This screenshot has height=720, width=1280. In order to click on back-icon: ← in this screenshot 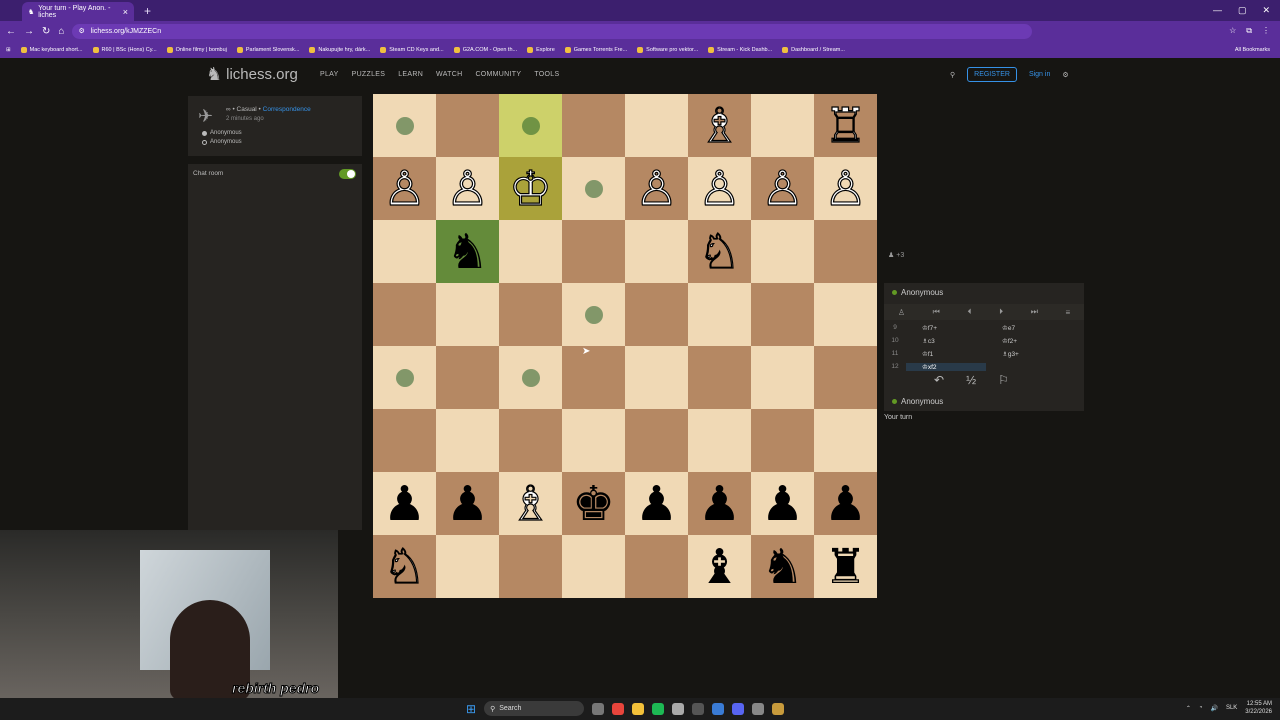, I will do `click(11, 31)`.